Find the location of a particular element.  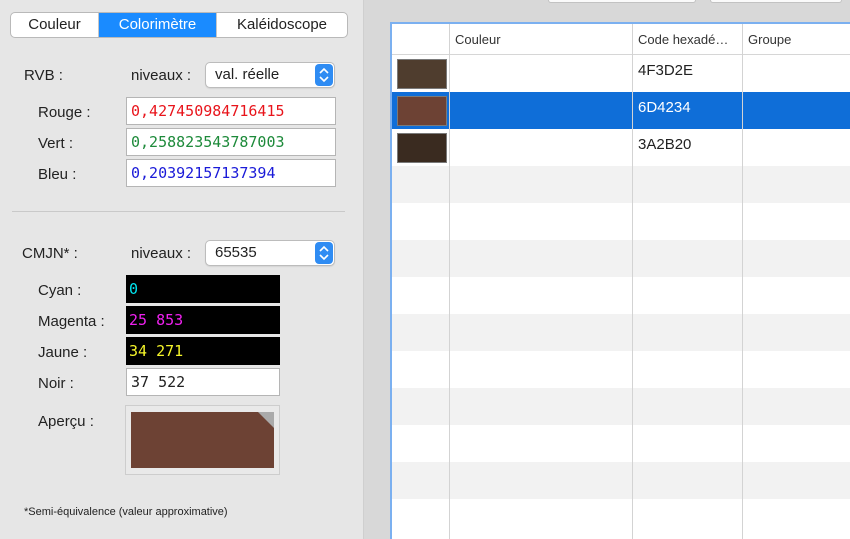

footnote: *Semi-équivalence (valeur approximative) is located at coordinates (126, 512).